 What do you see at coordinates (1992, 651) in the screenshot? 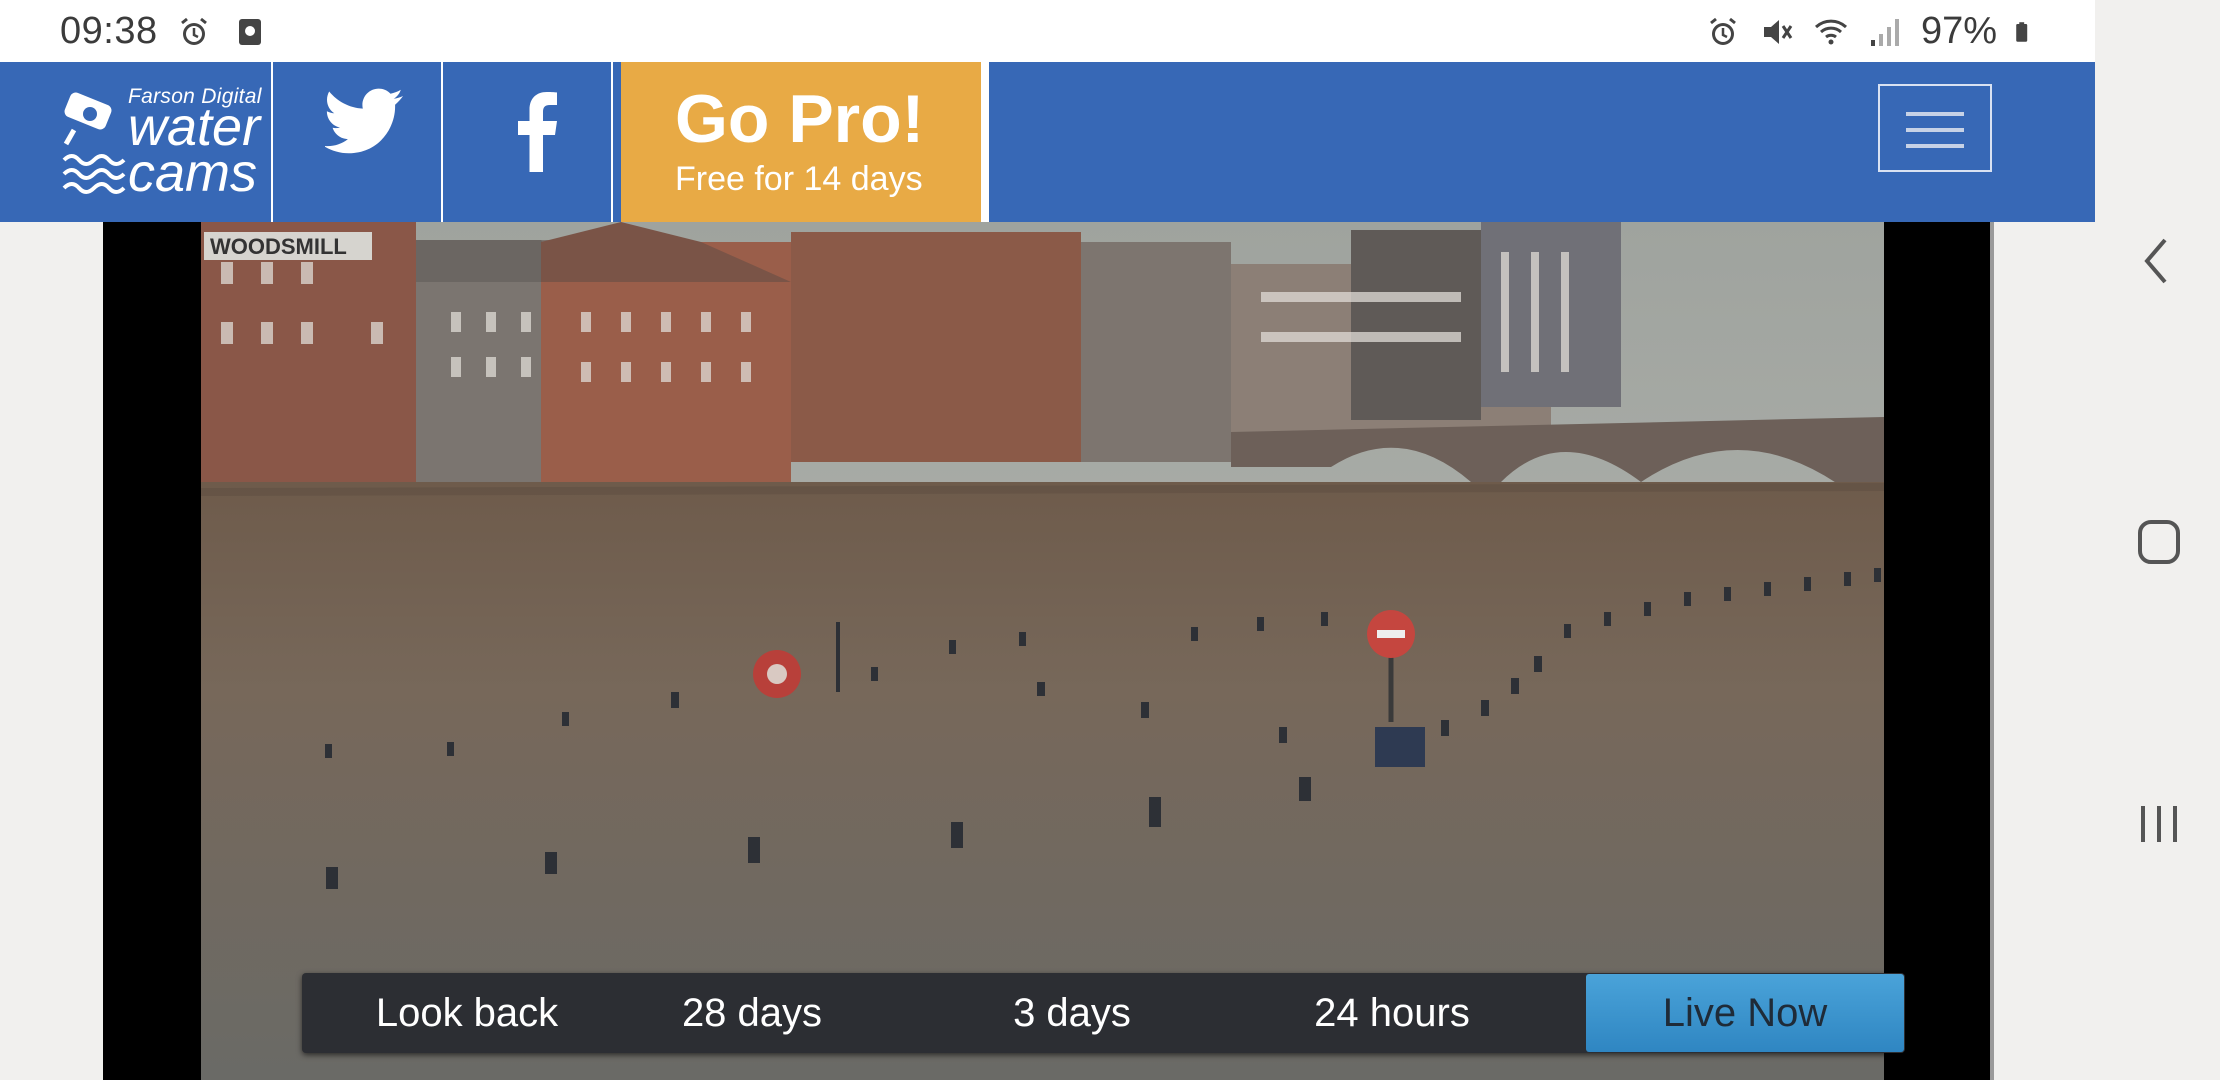
I see `page-scrollbar` at bounding box center [1992, 651].